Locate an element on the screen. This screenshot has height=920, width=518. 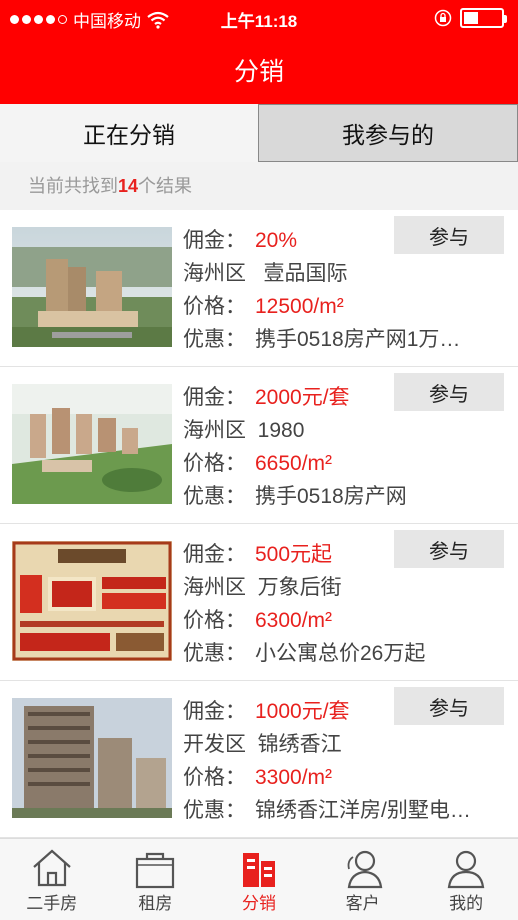
nav-label: 我的 is located at coordinates (466, 903).